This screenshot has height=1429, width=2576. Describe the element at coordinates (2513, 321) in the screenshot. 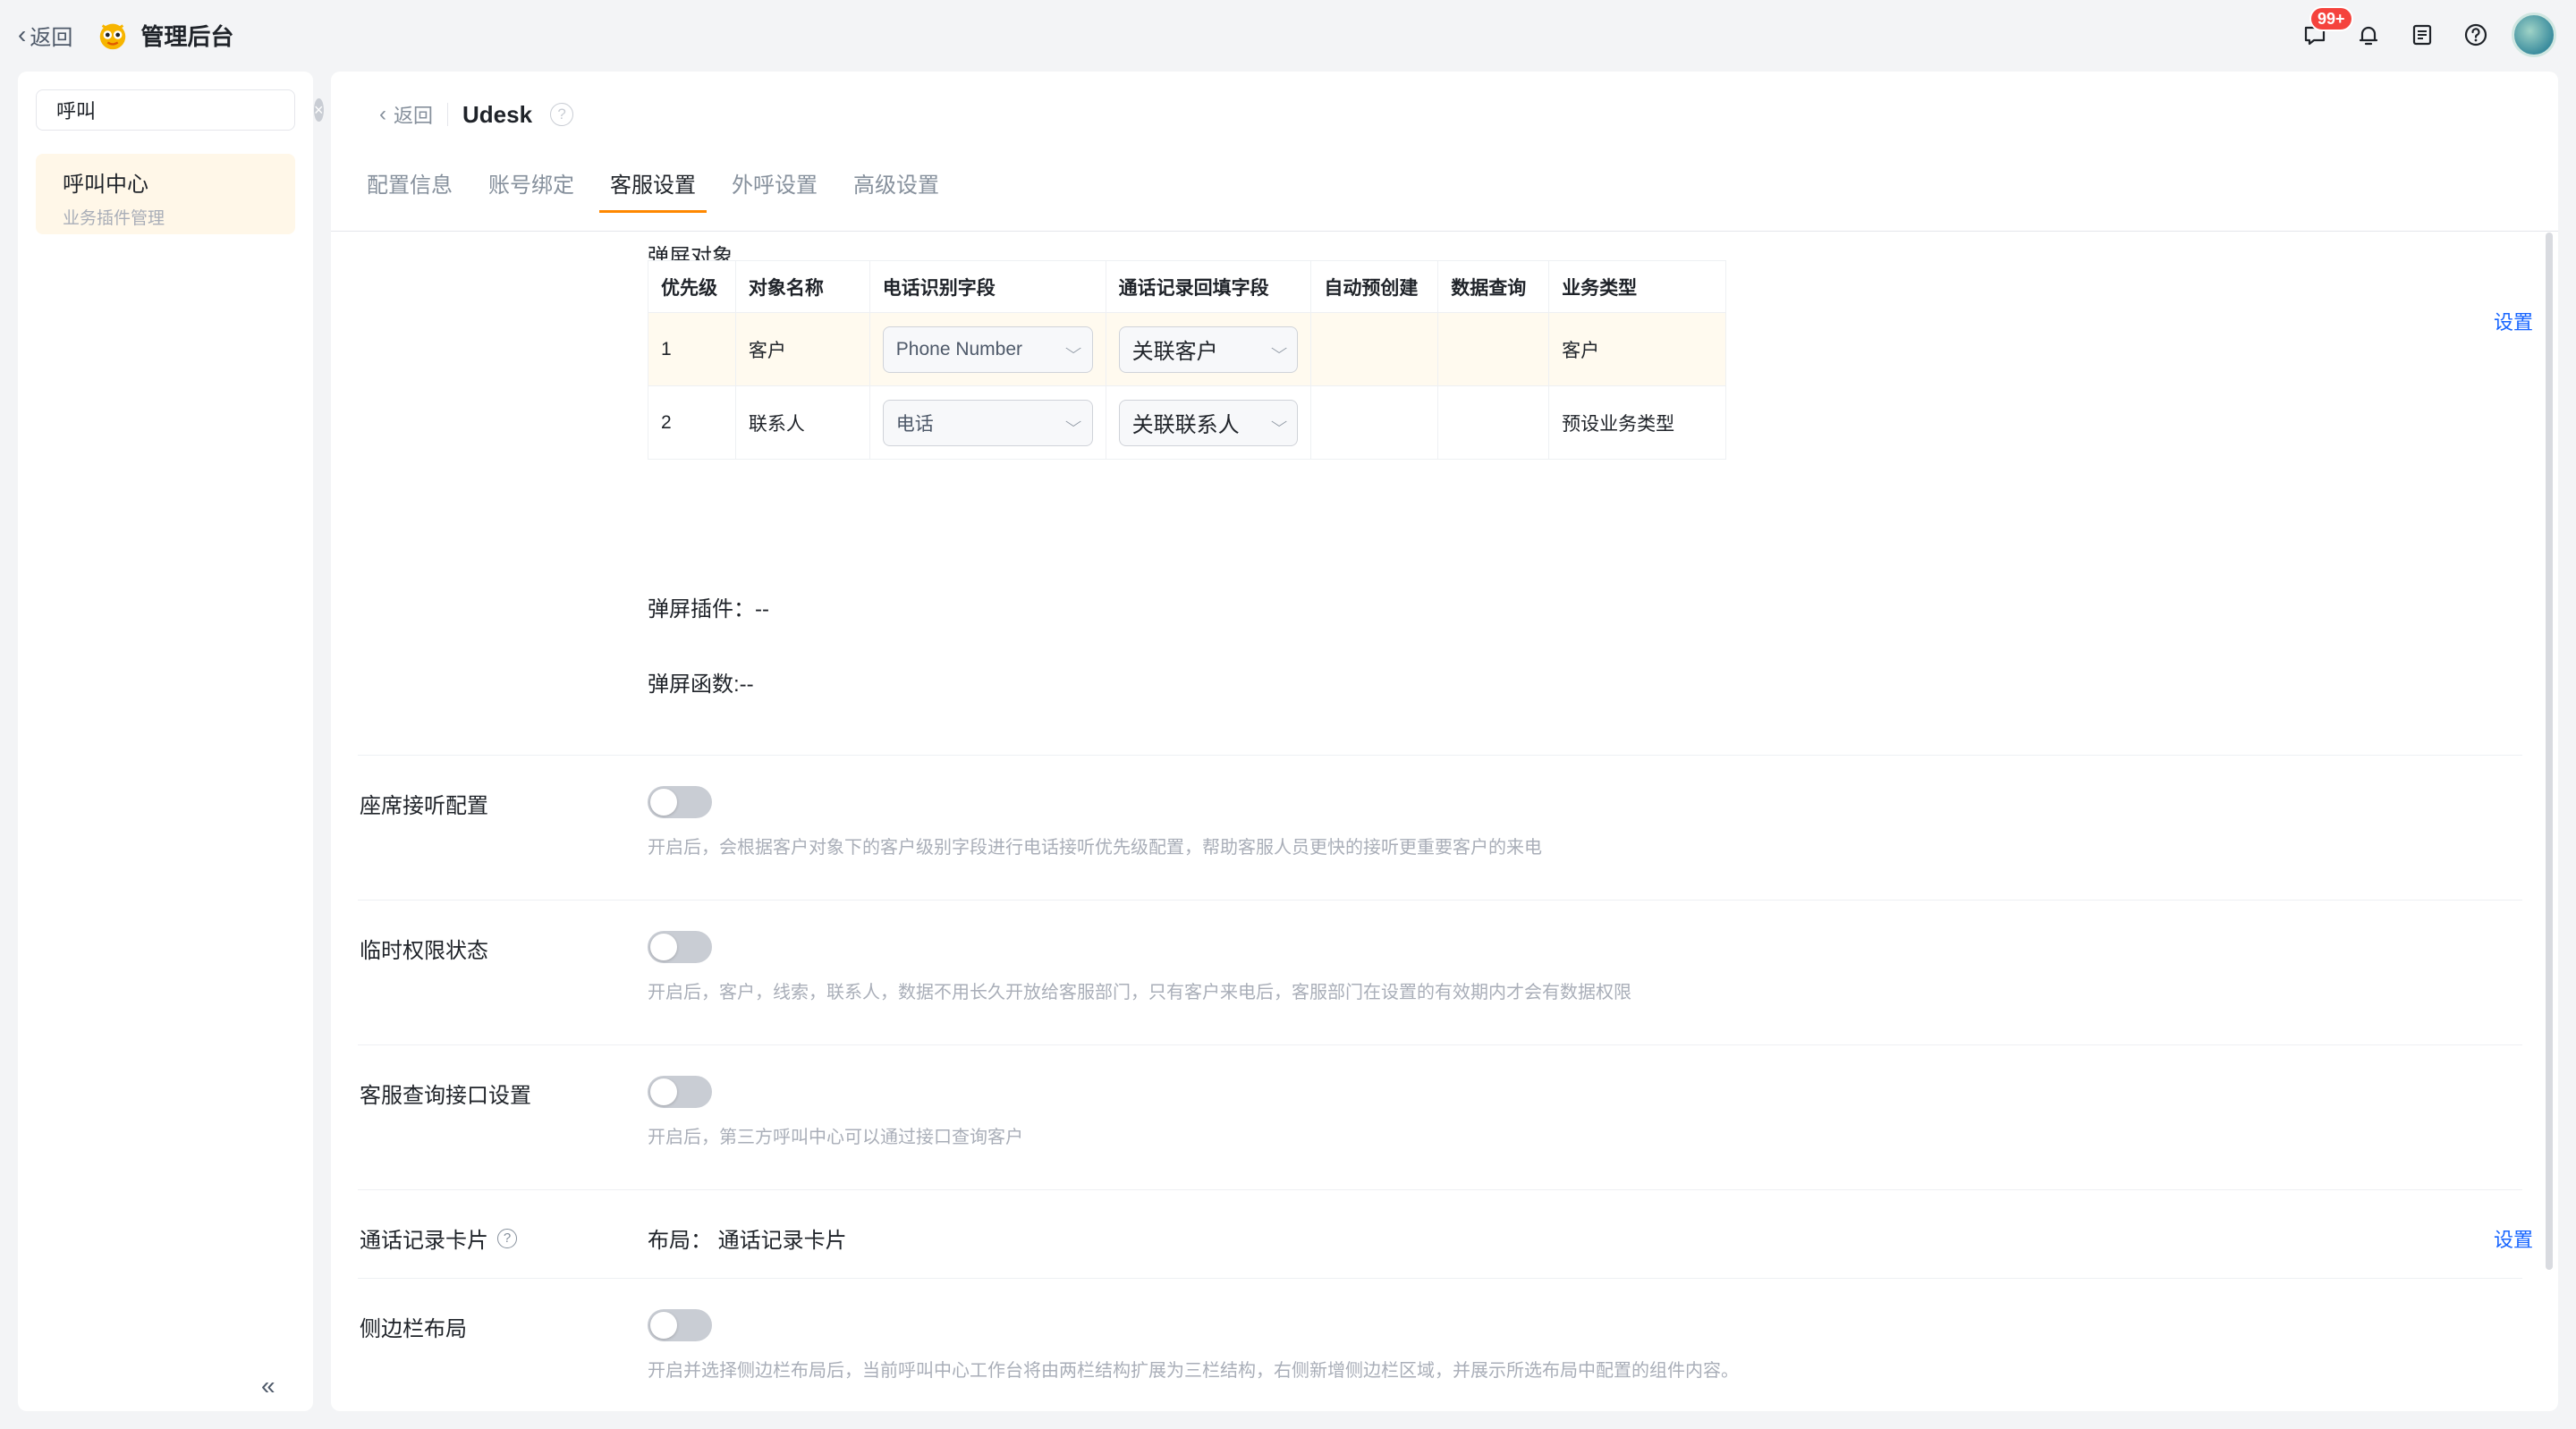

I see `popup-set-link: 设置` at that location.